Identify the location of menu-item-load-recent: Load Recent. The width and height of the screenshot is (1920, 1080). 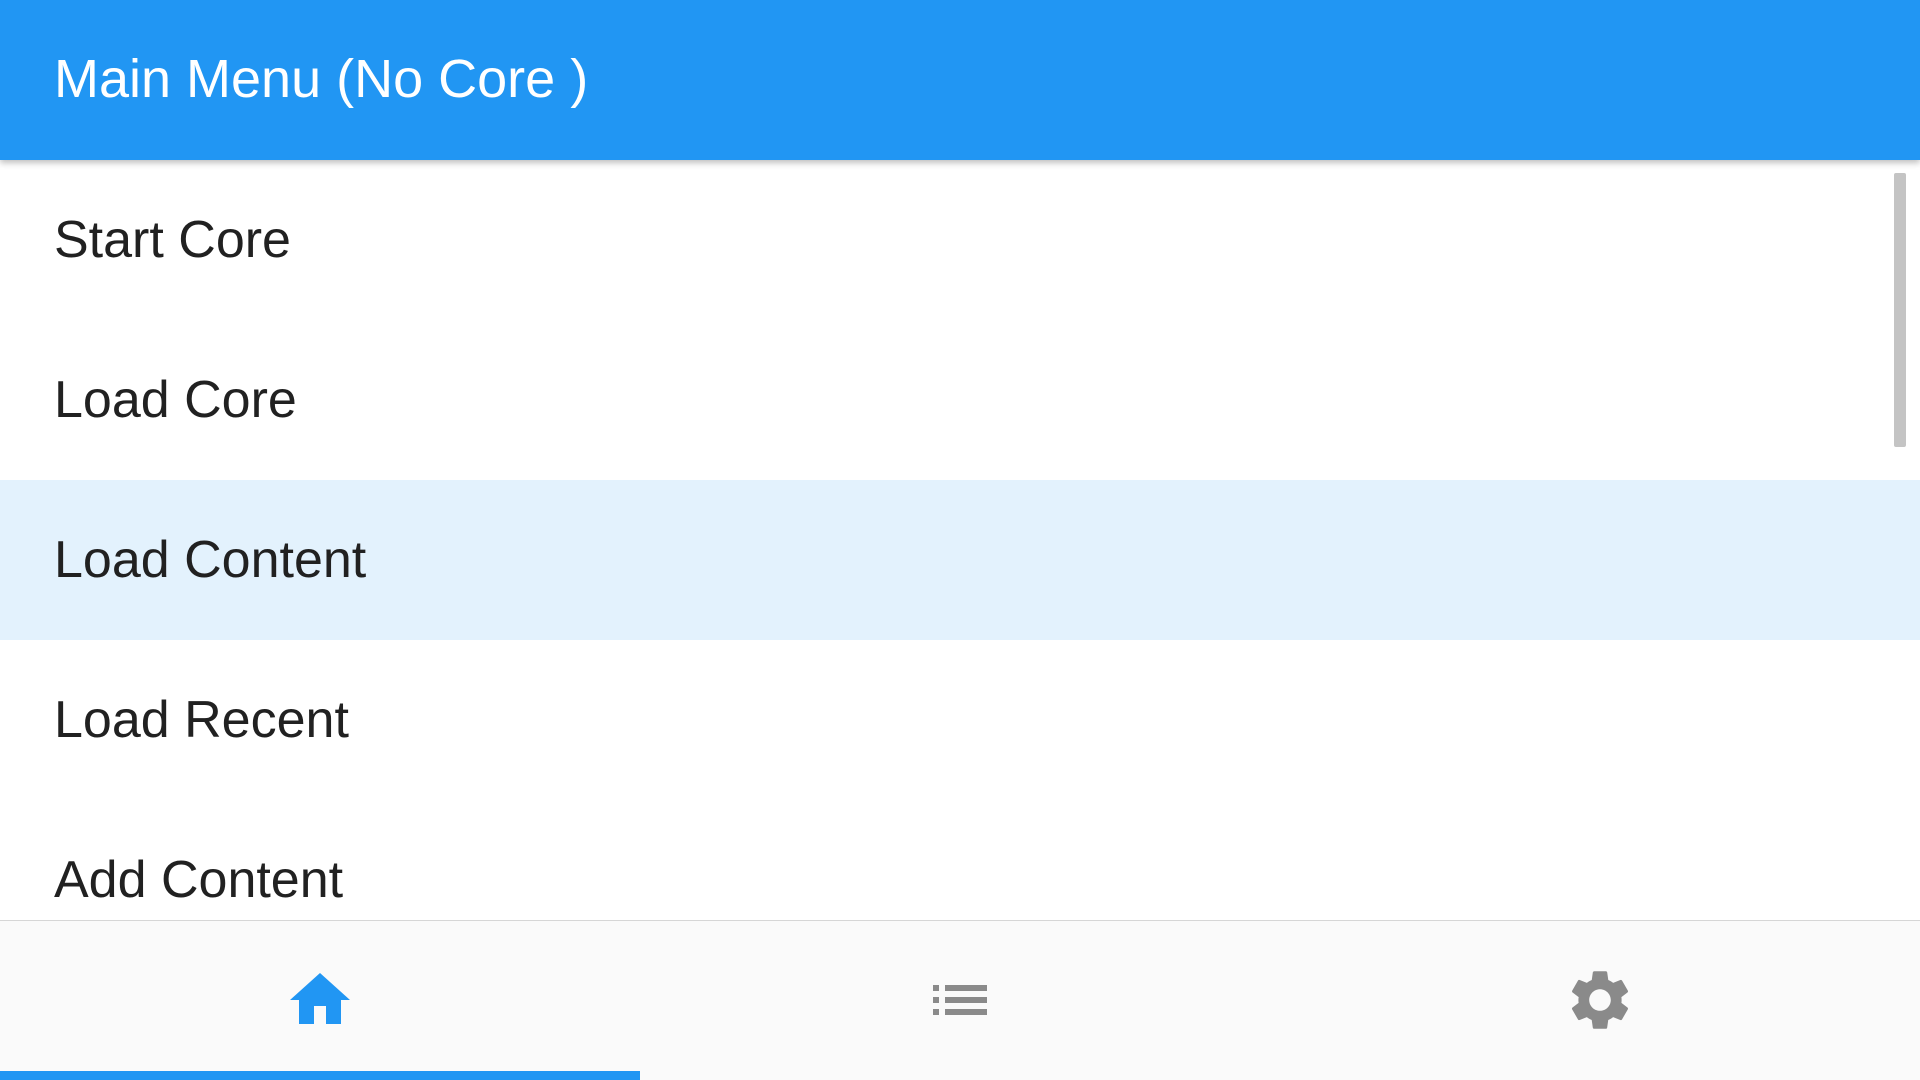
(960, 720).